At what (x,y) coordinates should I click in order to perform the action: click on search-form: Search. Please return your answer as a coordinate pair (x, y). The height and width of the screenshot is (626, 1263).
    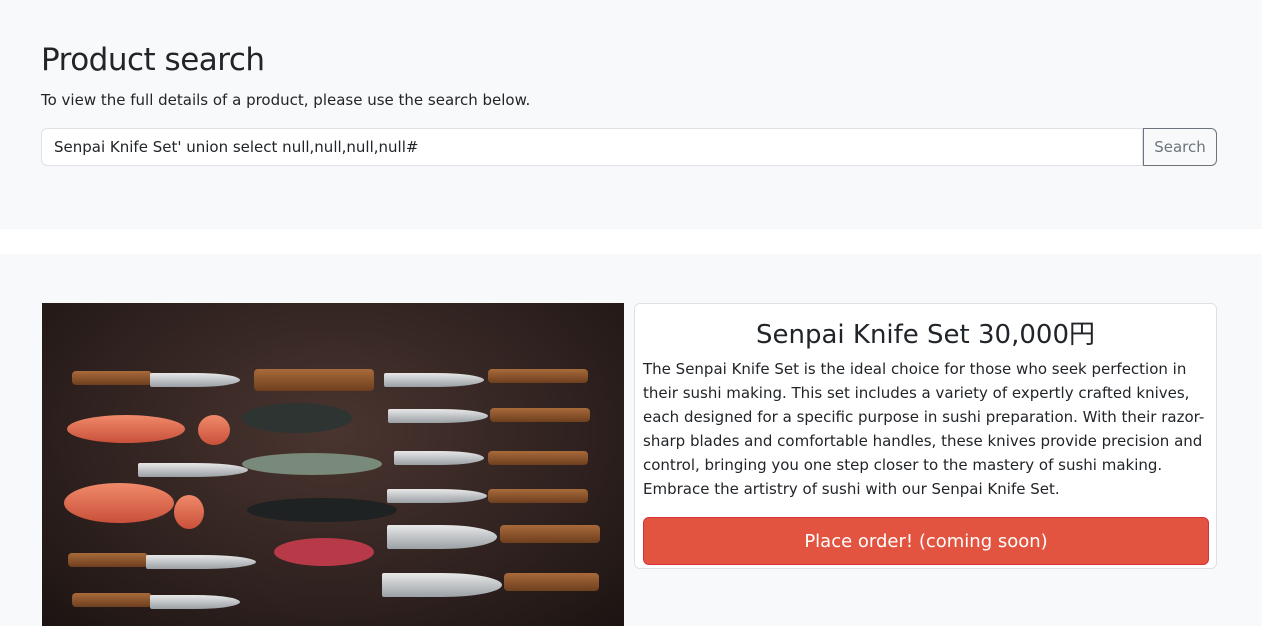
    Looking at the image, I should click on (629, 147).